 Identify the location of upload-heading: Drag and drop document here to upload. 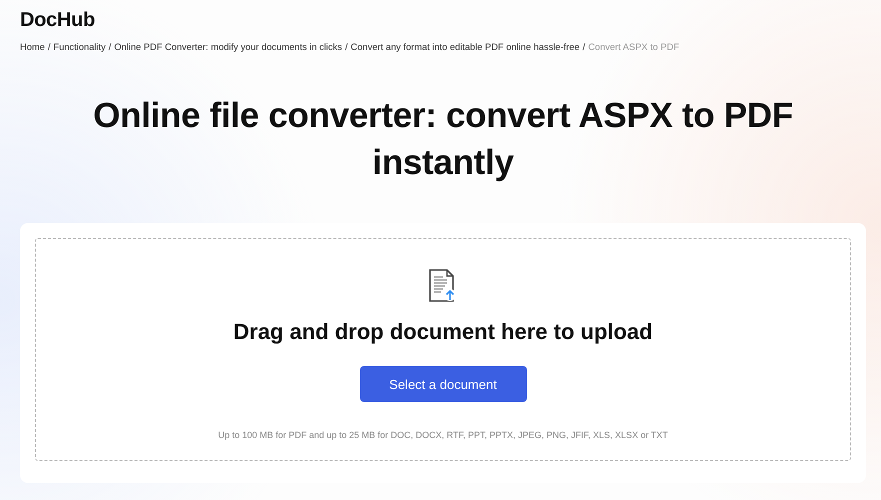
(443, 332).